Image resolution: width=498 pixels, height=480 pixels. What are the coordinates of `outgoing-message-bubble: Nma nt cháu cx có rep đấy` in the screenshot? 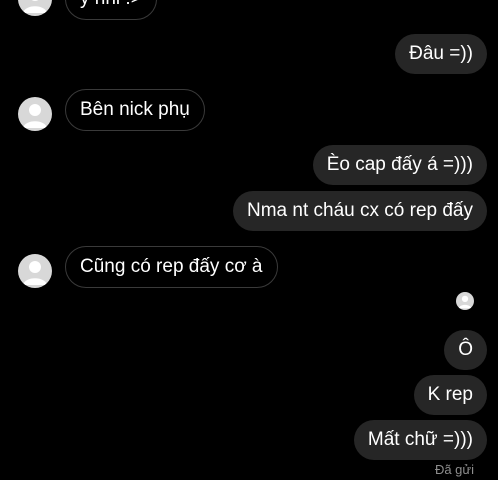 It's located at (360, 211).